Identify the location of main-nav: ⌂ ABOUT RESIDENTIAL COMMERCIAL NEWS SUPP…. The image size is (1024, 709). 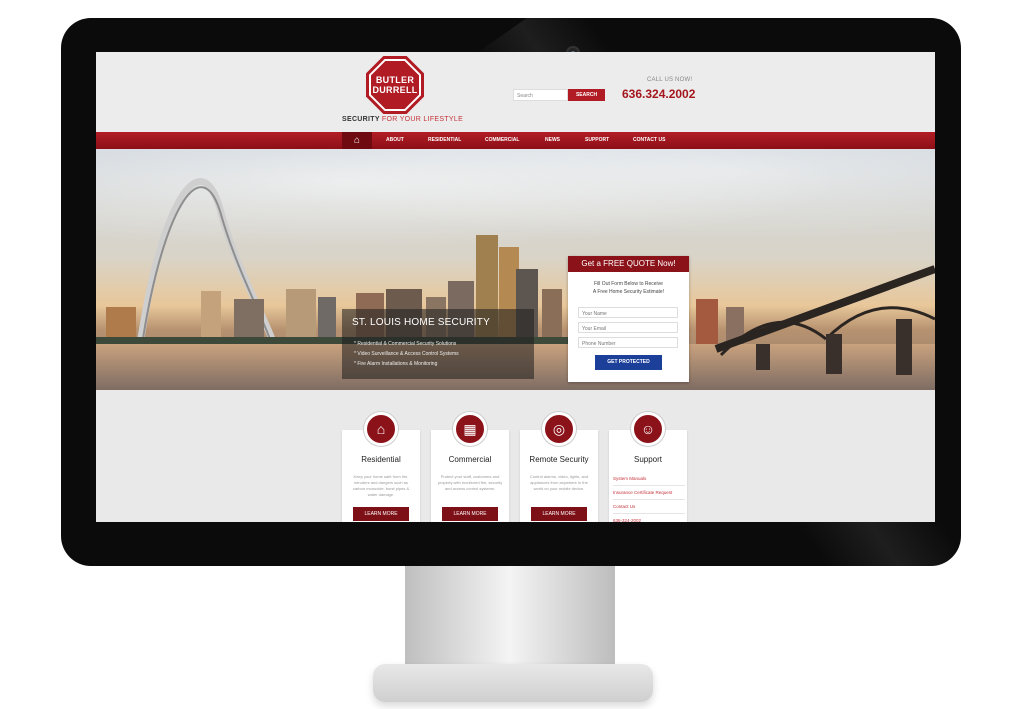
(515, 140).